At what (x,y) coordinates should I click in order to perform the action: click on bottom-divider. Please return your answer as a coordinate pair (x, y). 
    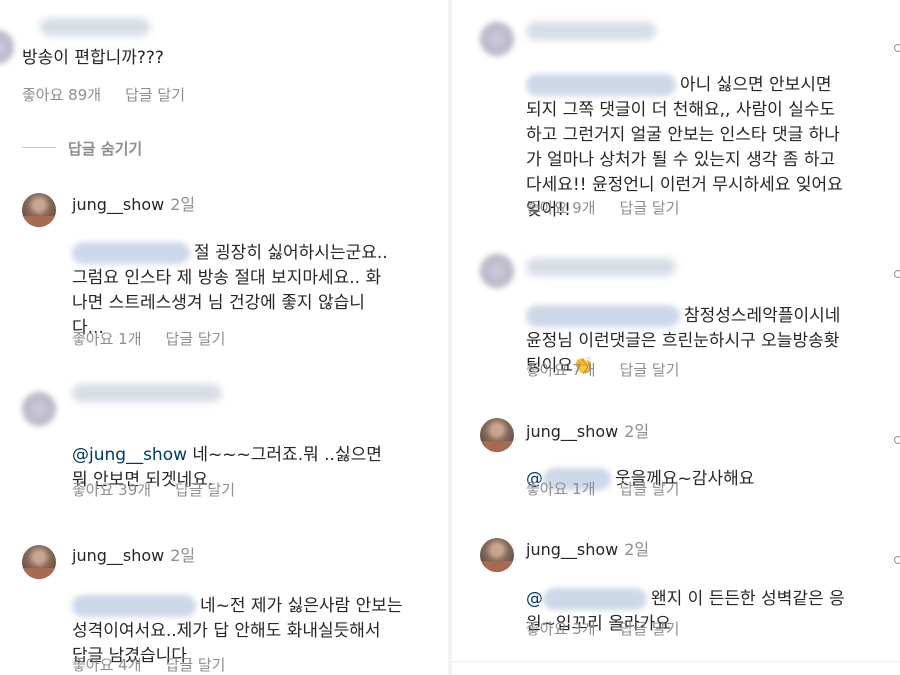
    Looking at the image, I should click on (676, 661).